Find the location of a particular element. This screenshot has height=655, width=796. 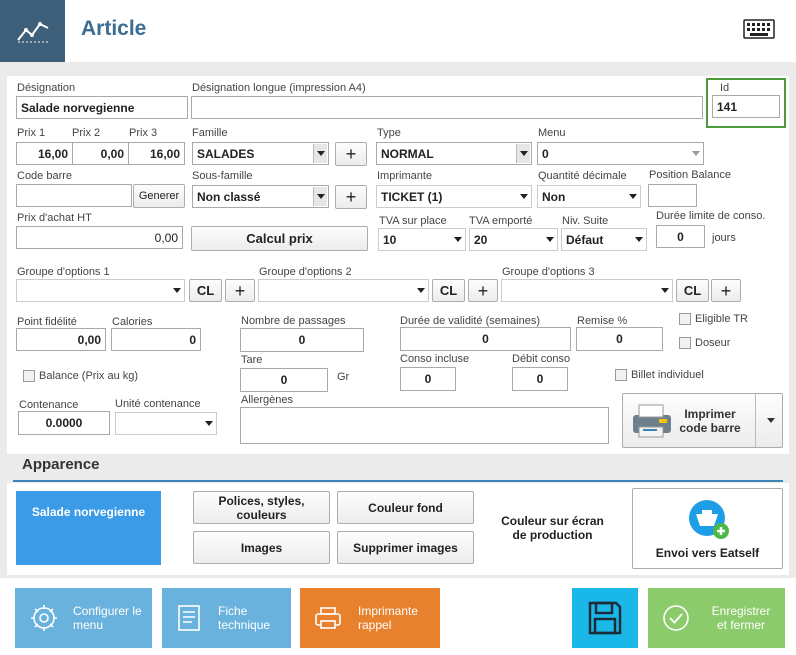

tva-emporte-select: 20 is located at coordinates (513, 239).